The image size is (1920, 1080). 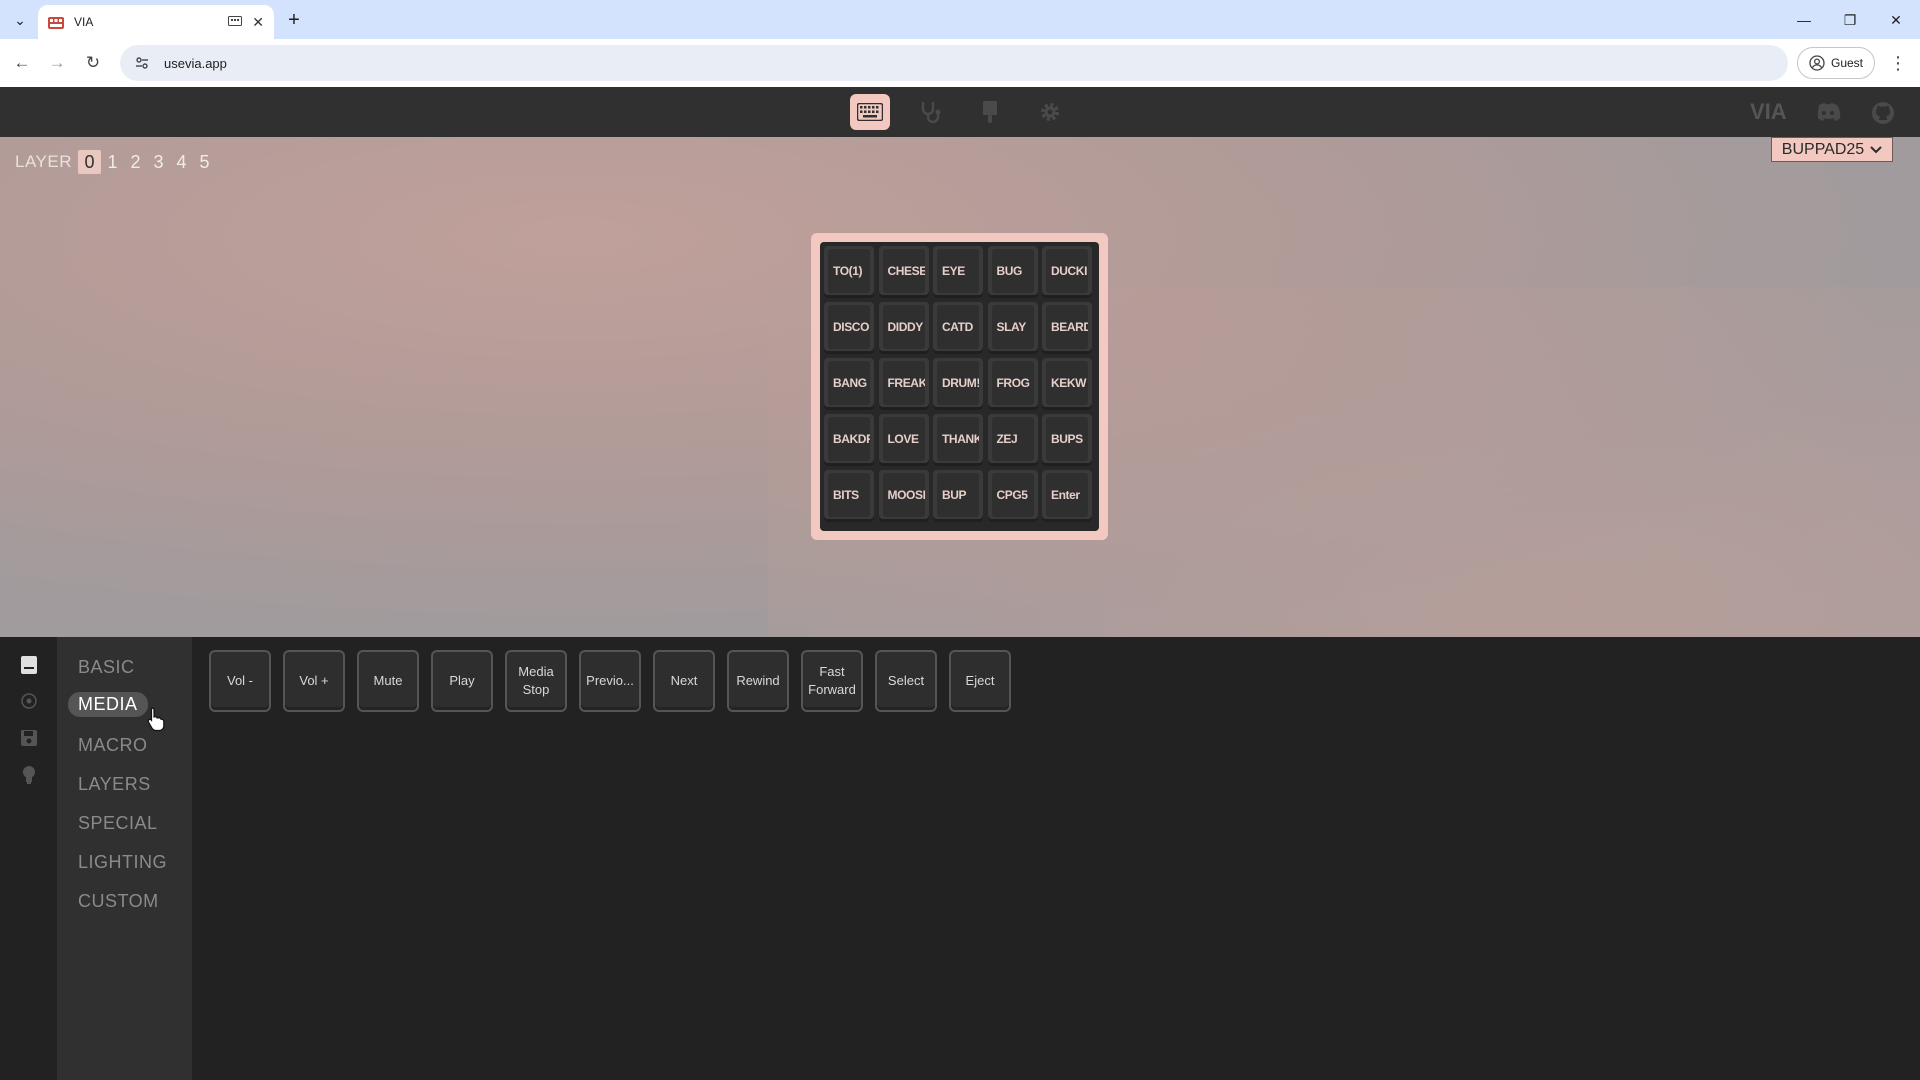 I want to click on minimize-icon: —, so click(x=1804, y=20).